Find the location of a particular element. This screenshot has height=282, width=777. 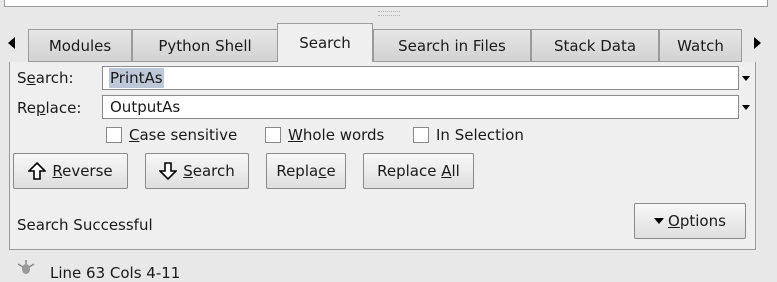

tab-label: Search in Files is located at coordinates (452, 45).